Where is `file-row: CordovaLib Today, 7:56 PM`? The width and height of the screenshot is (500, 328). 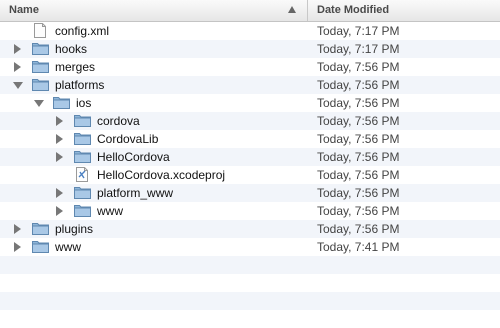
file-row: CordovaLib Today, 7:56 PM is located at coordinates (250, 139).